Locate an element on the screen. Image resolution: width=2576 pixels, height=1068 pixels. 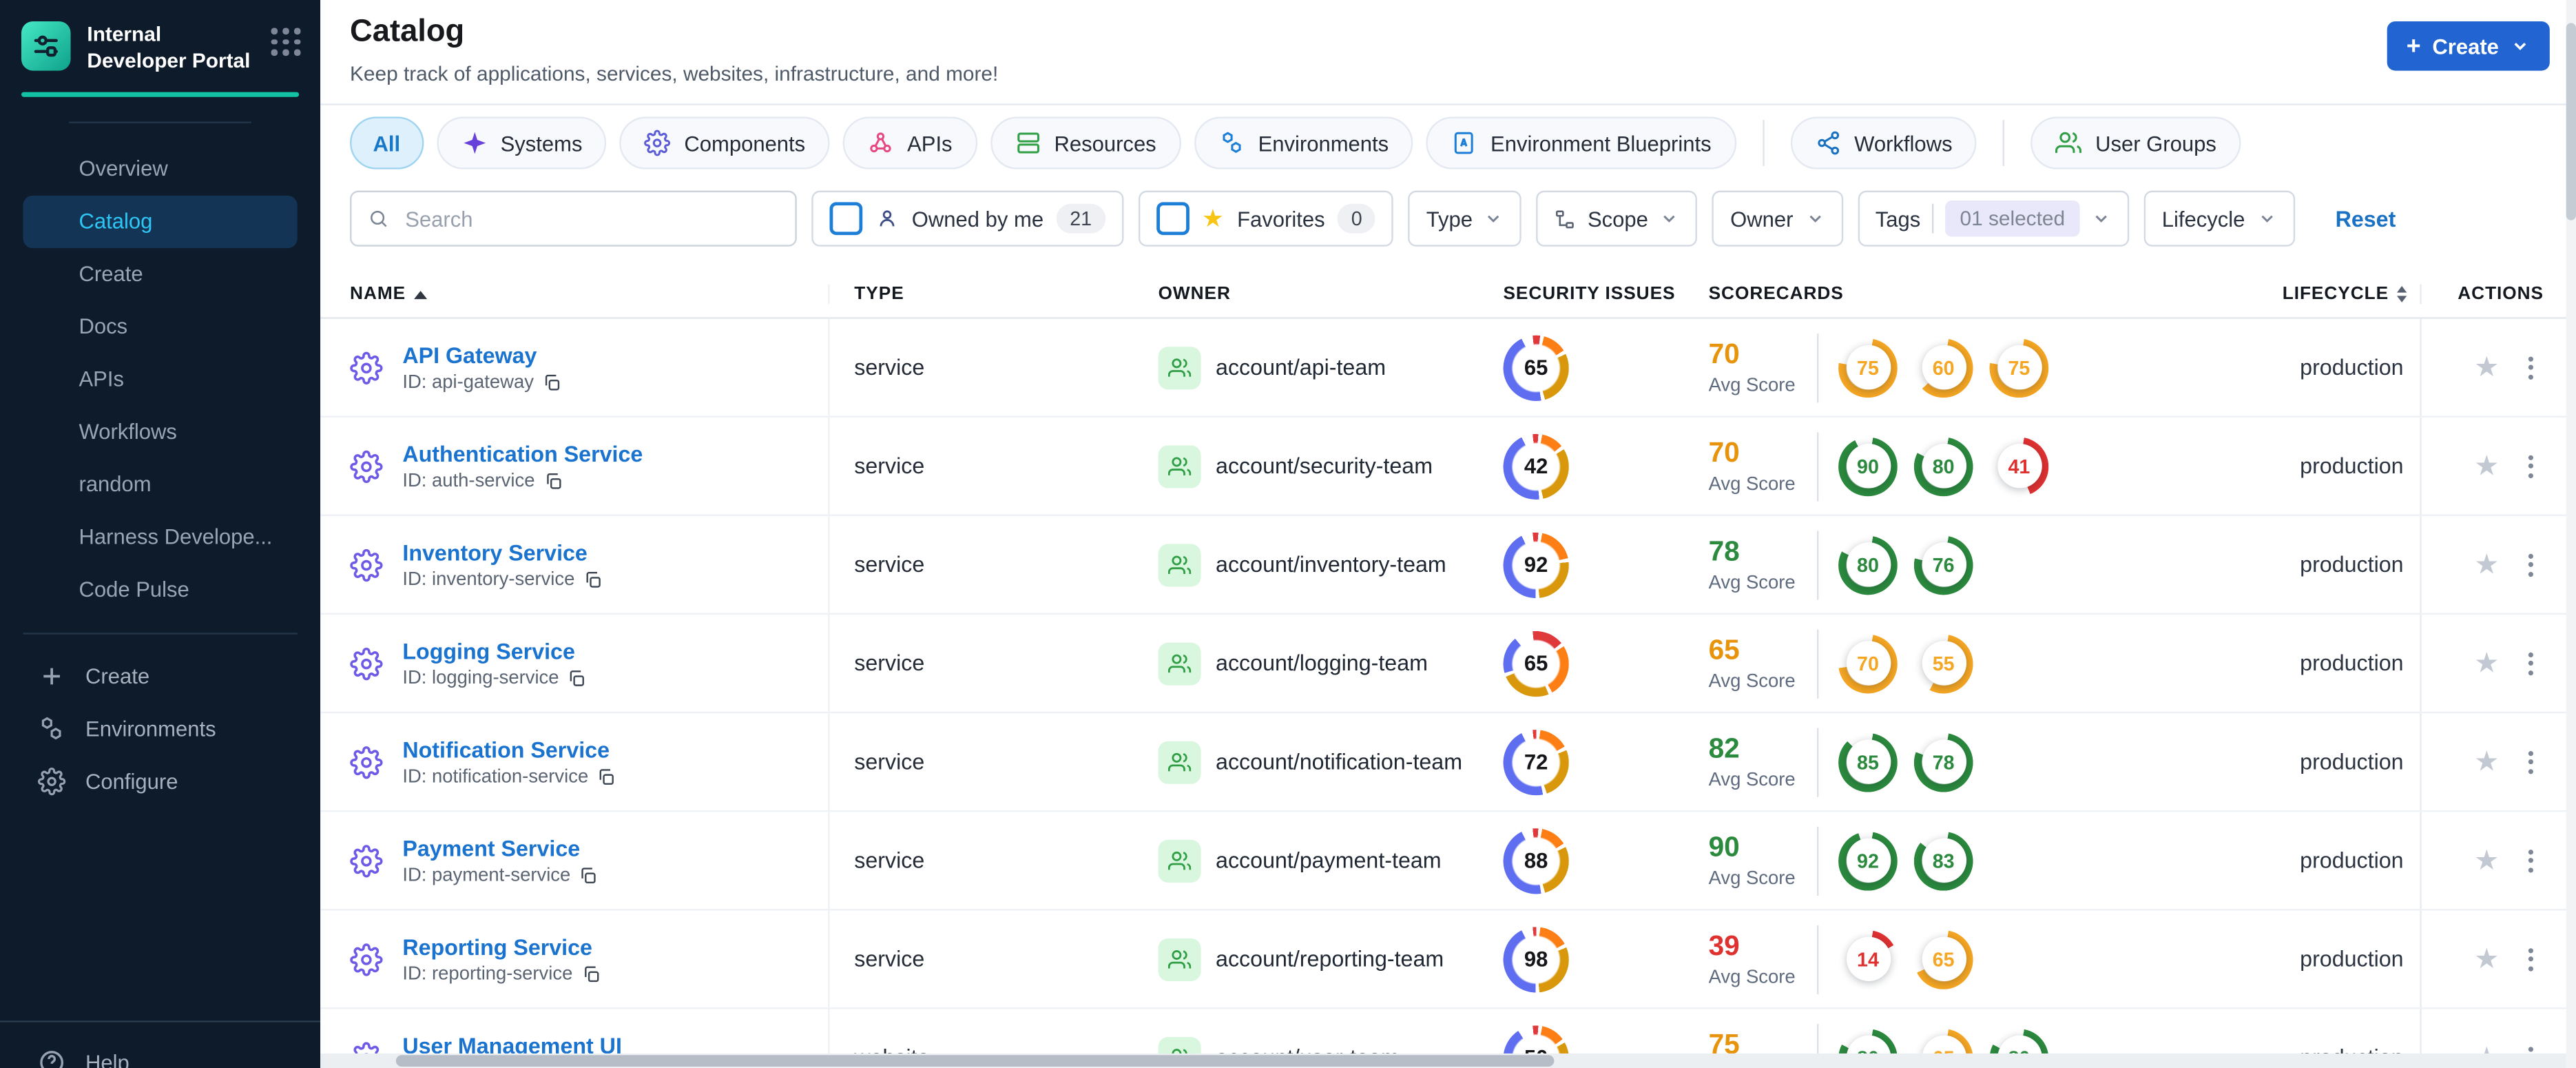
entity-name-link: Notification Service is located at coordinates (509, 750).